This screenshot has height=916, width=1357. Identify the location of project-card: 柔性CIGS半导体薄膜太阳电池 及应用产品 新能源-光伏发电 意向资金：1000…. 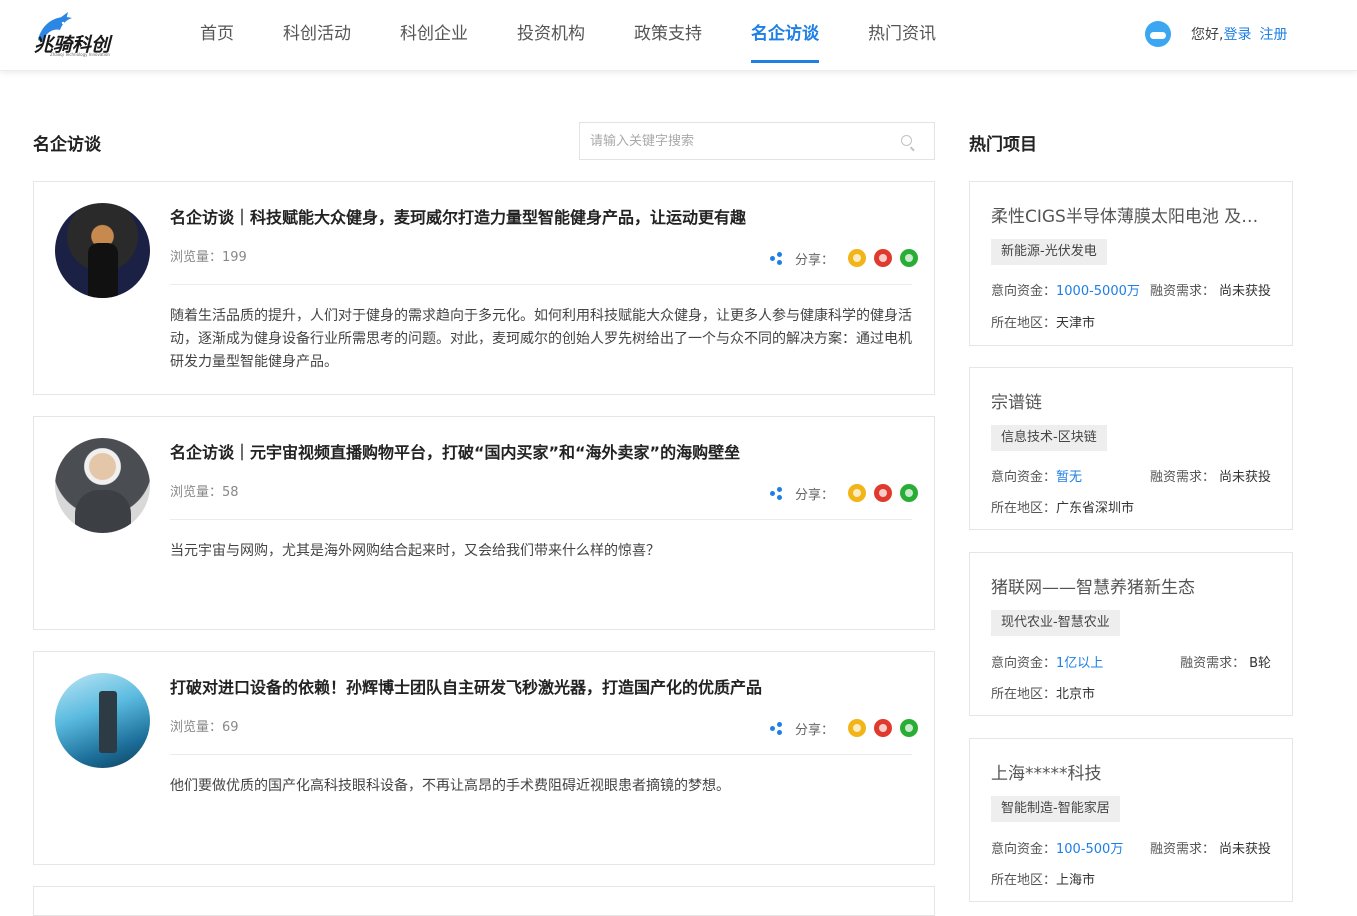
(1131, 263).